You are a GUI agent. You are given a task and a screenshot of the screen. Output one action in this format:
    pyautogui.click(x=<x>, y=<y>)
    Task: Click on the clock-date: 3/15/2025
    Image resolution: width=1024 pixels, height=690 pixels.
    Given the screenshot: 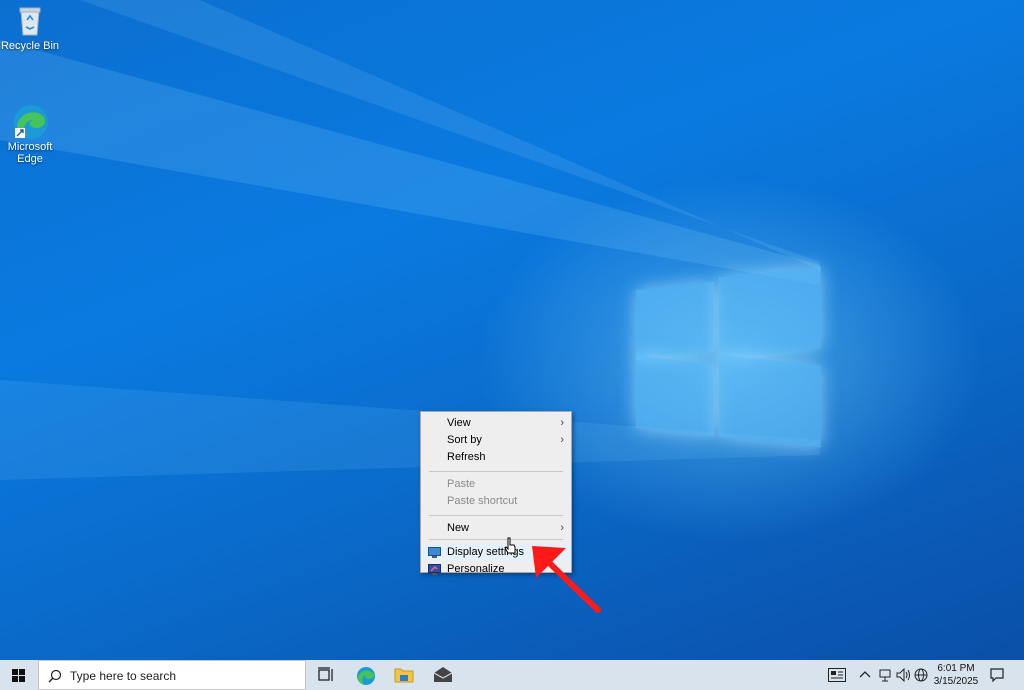 What is the action you would take?
    pyautogui.click(x=956, y=681)
    